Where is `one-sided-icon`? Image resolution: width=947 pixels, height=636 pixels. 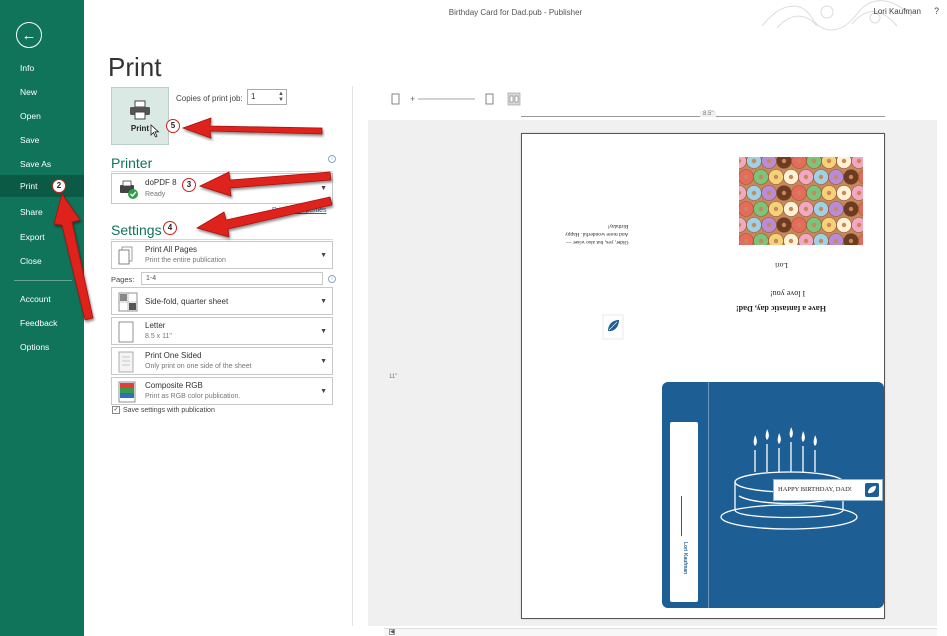 one-sided-icon is located at coordinates (126, 362).